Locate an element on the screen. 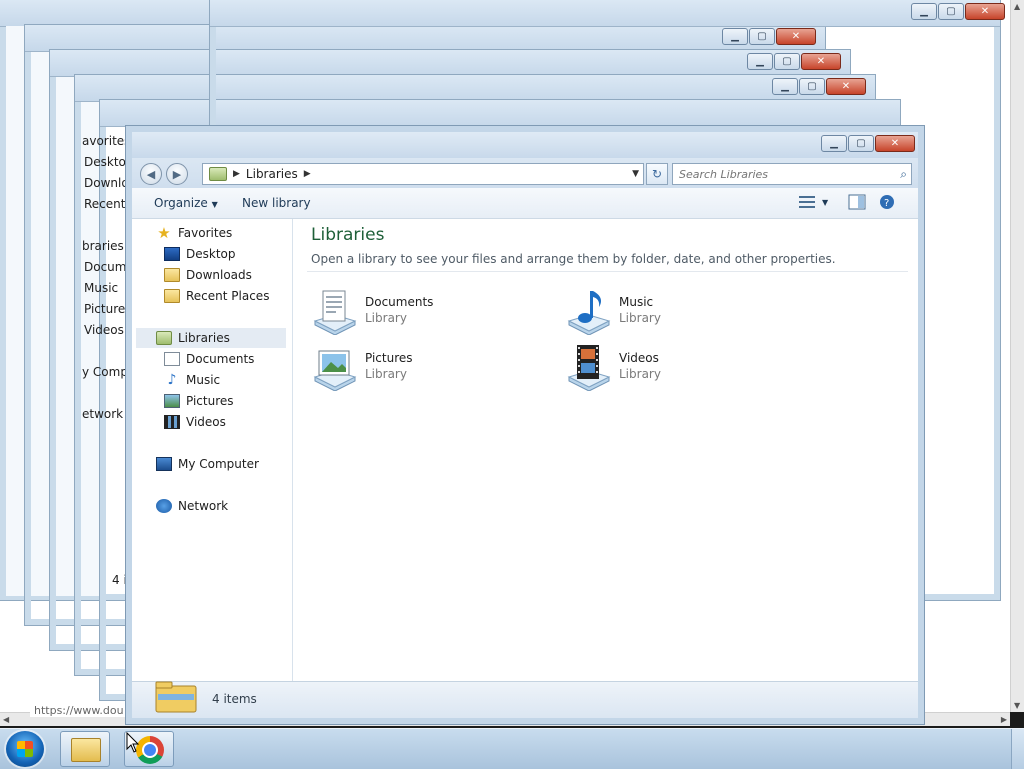 This screenshot has width=1024, height=769. nav-documents-label: Documents is located at coordinates (220, 359).